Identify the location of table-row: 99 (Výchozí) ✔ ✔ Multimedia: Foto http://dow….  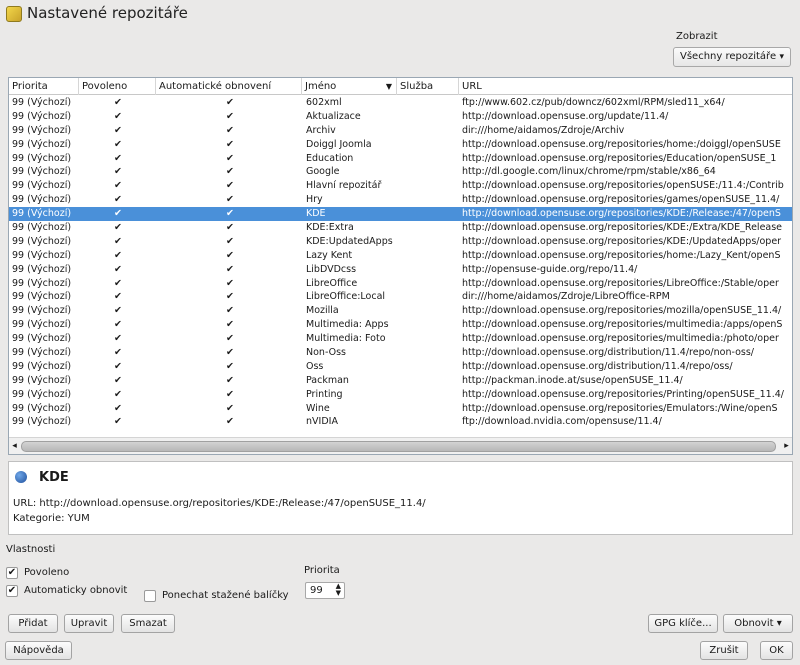
(400, 339).